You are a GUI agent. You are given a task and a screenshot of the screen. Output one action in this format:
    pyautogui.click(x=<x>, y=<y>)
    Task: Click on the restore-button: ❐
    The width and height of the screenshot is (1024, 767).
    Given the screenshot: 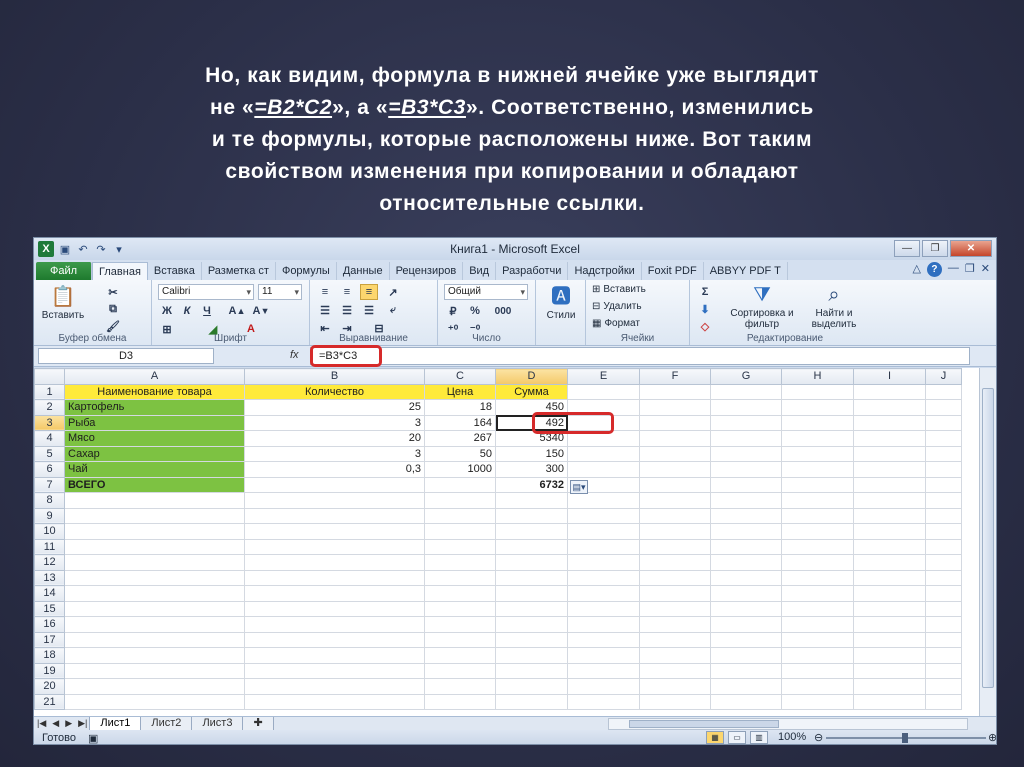 What is the action you would take?
    pyautogui.click(x=935, y=248)
    